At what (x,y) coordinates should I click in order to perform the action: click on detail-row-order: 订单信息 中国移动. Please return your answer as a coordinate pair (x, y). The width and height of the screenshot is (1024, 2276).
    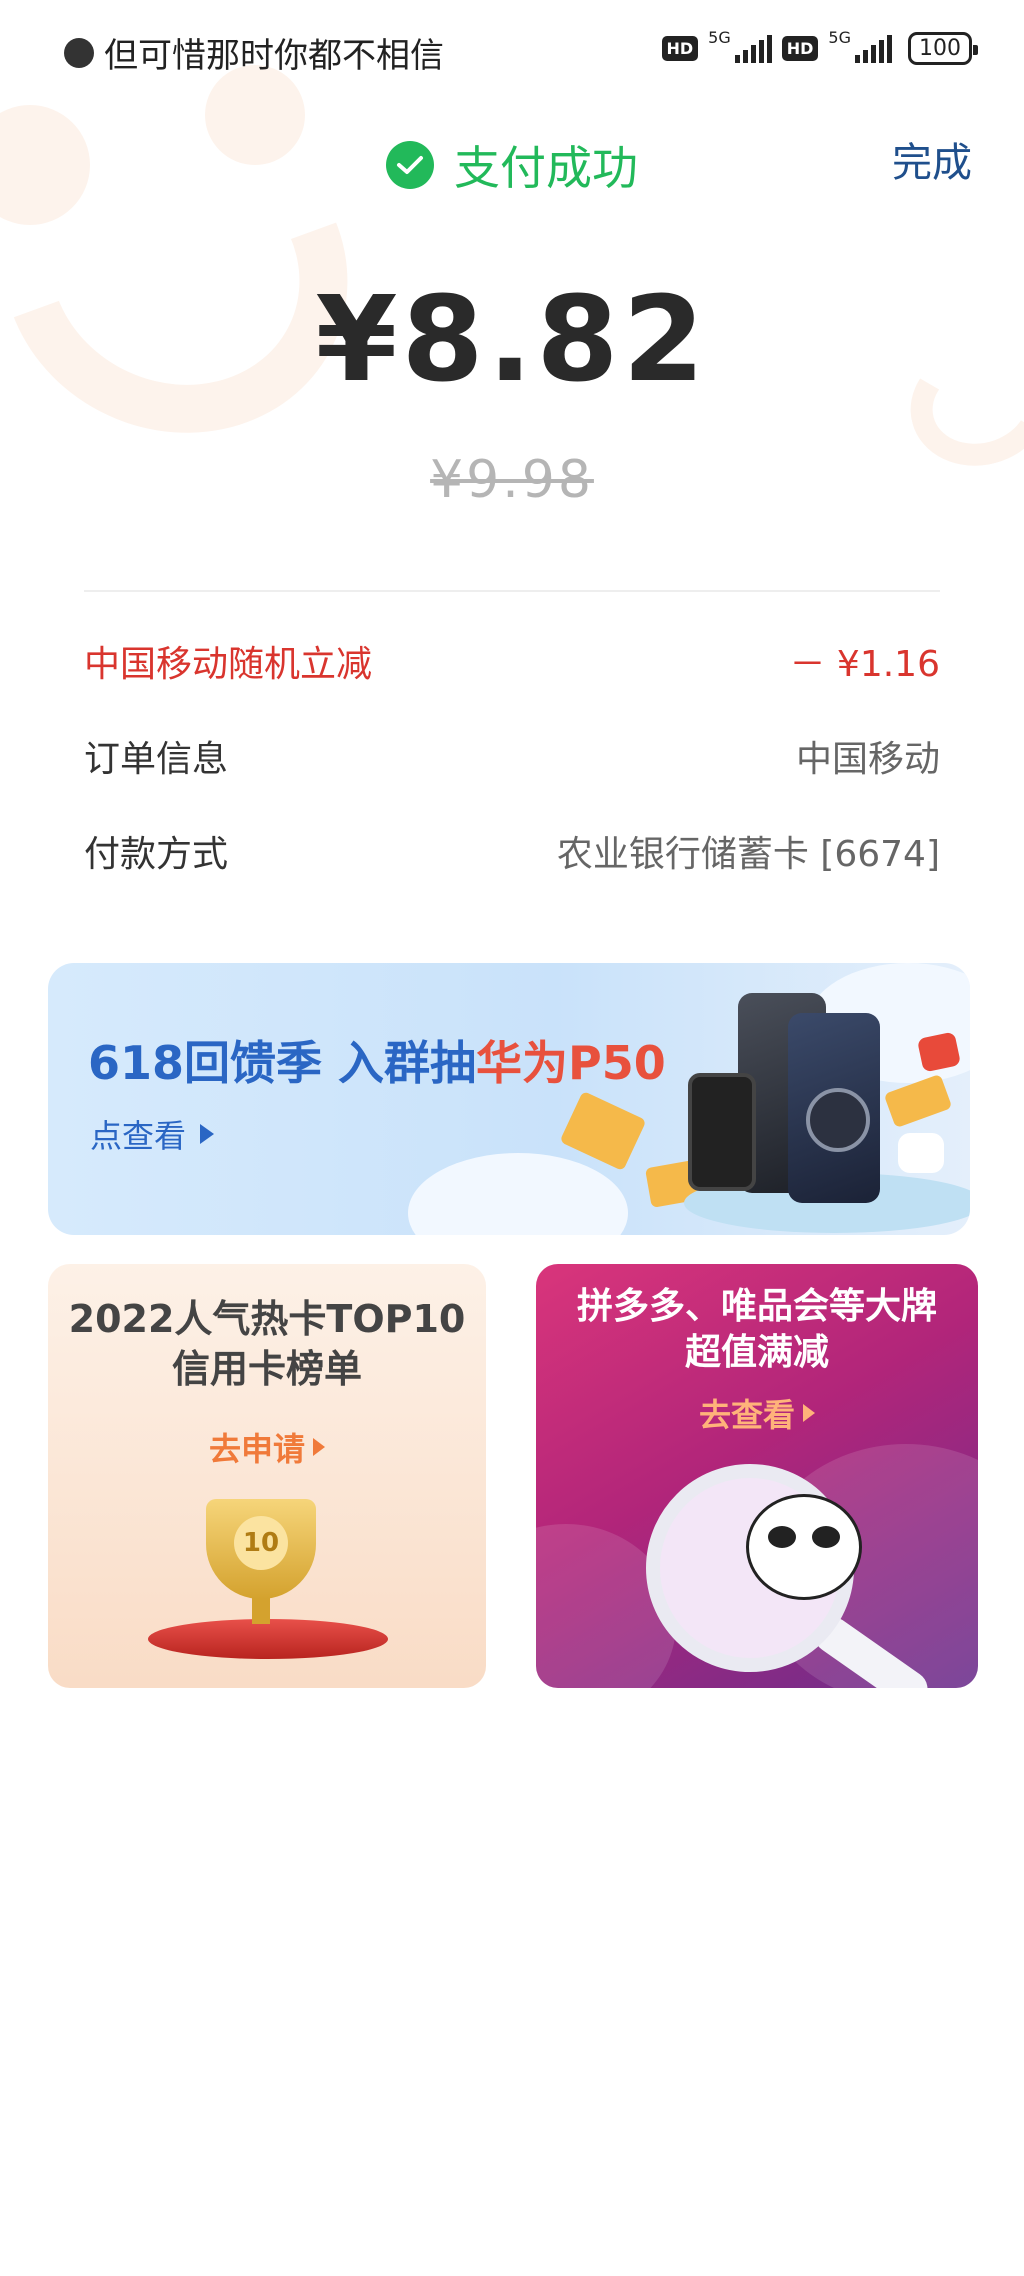
    Looking at the image, I should click on (512, 756).